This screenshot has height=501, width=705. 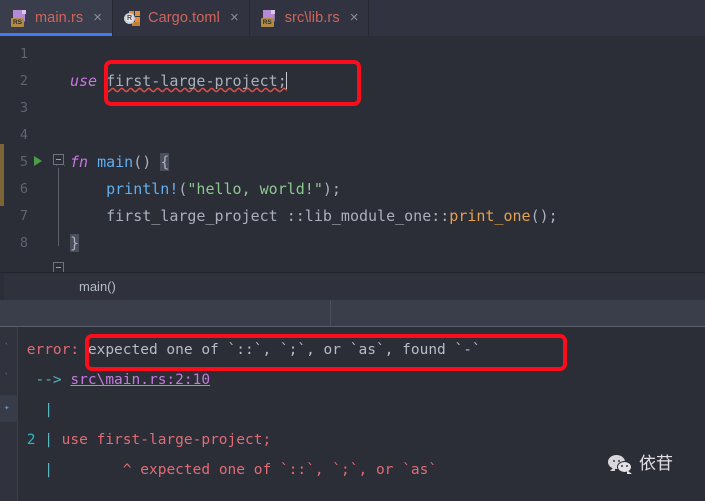 What do you see at coordinates (75, 243) in the screenshot?
I see `close-brace: }` at bounding box center [75, 243].